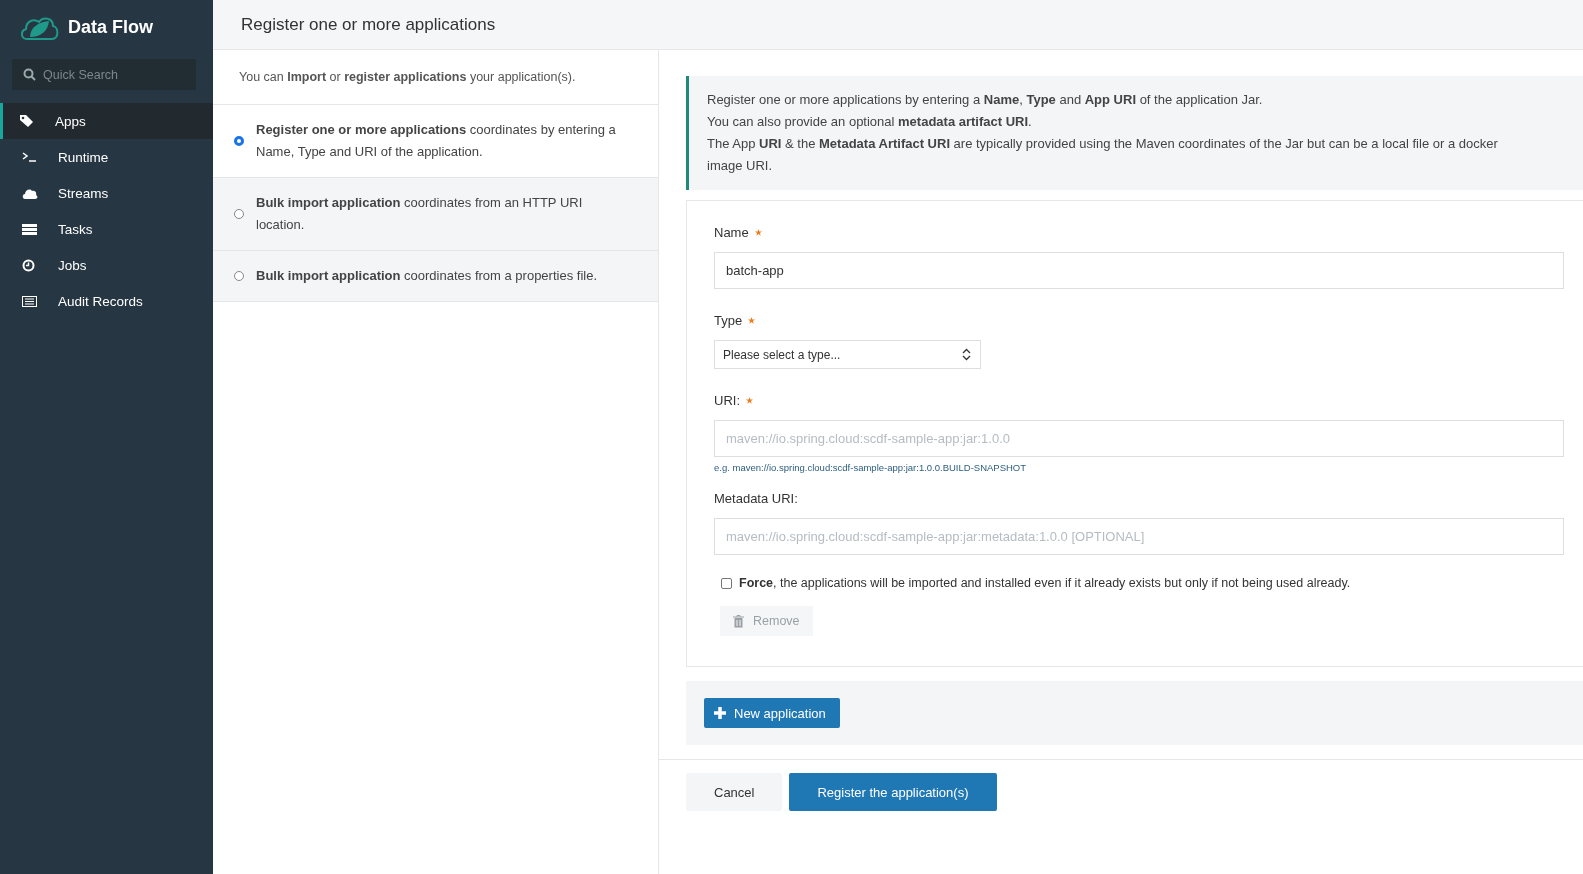 This screenshot has width=1583, height=874. What do you see at coordinates (871, 467) in the screenshot?
I see `field-hint: e.g. maven://io.spring.cloud:scdf-sample-app:jar:1.0.0.BUILD-SNAPSHOT` at bounding box center [871, 467].